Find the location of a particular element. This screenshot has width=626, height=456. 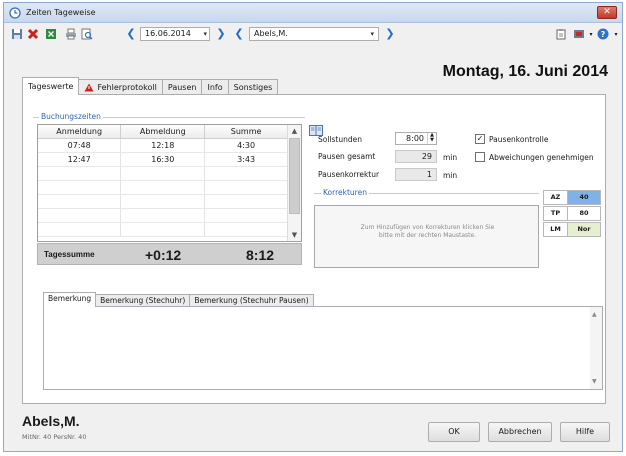

summary-total: 8:12 is located at coordinates (260, 255).